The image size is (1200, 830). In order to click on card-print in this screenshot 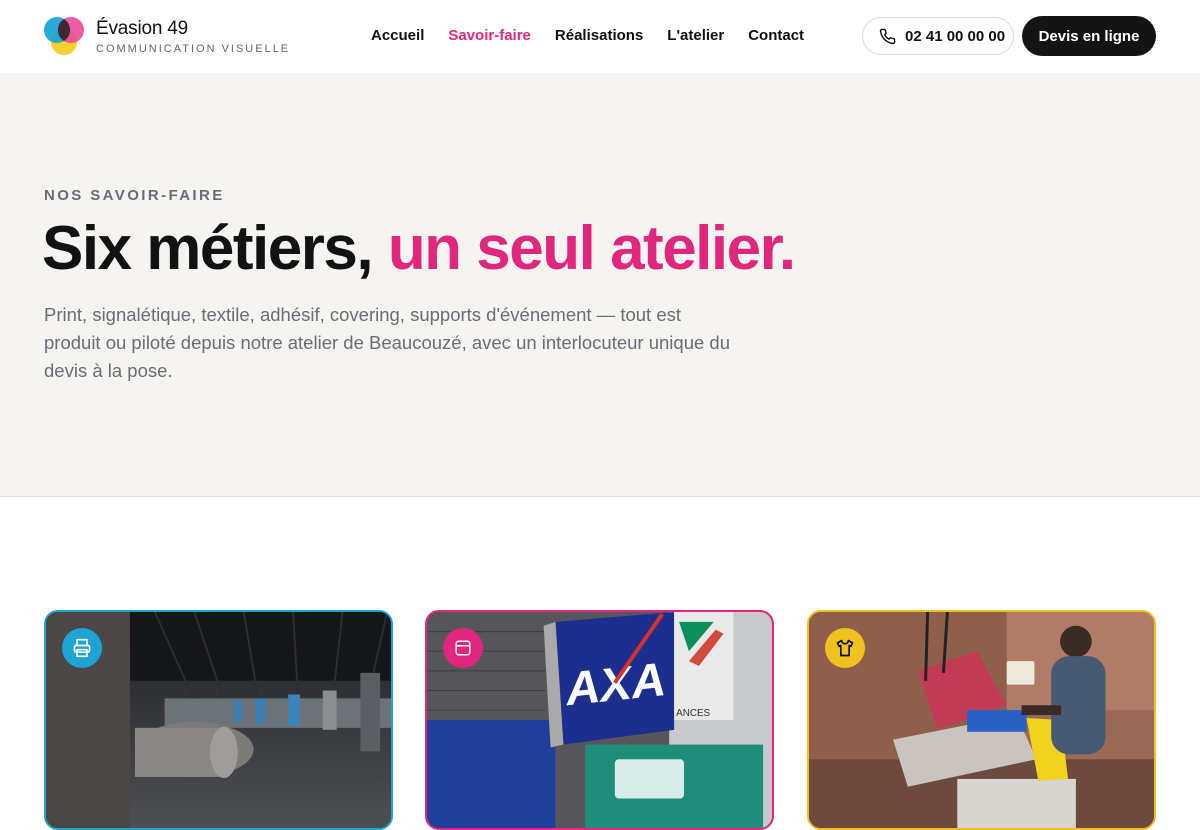, I will do `click(218, 720)`.